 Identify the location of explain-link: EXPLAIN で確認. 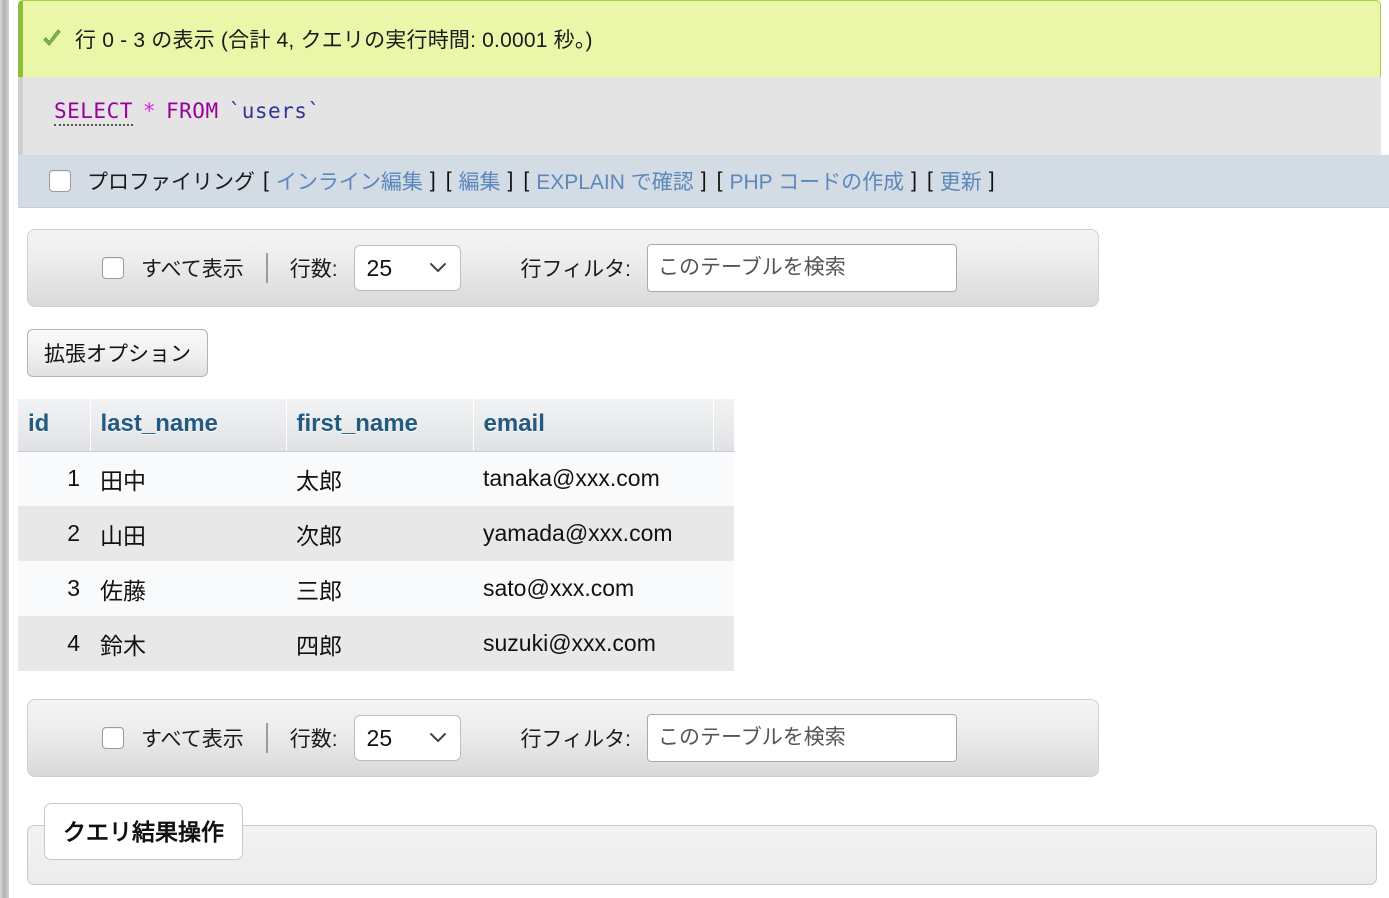
(615, 181).